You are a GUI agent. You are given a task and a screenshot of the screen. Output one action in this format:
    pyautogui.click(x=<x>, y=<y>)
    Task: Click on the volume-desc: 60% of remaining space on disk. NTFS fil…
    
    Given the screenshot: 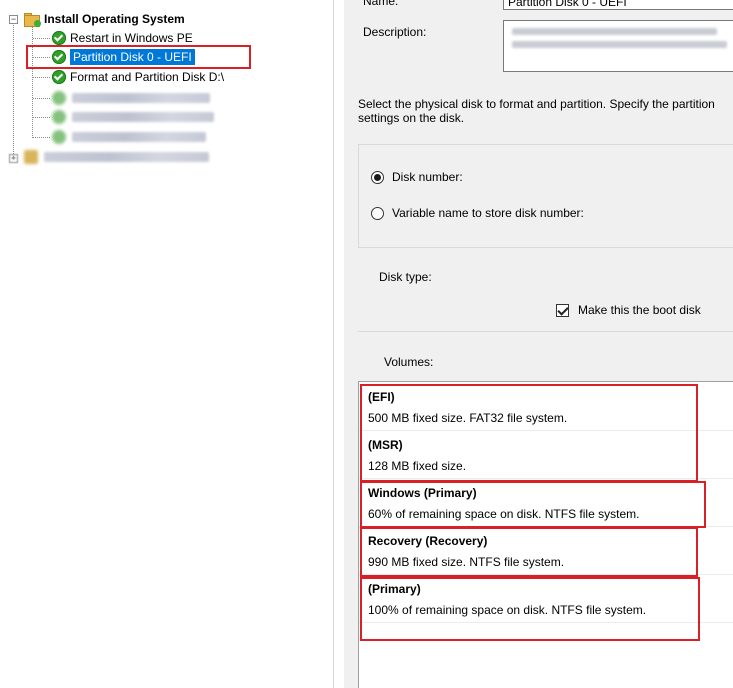 What is the action you would take?
    pyautogui.click(x=504, y=514)
    